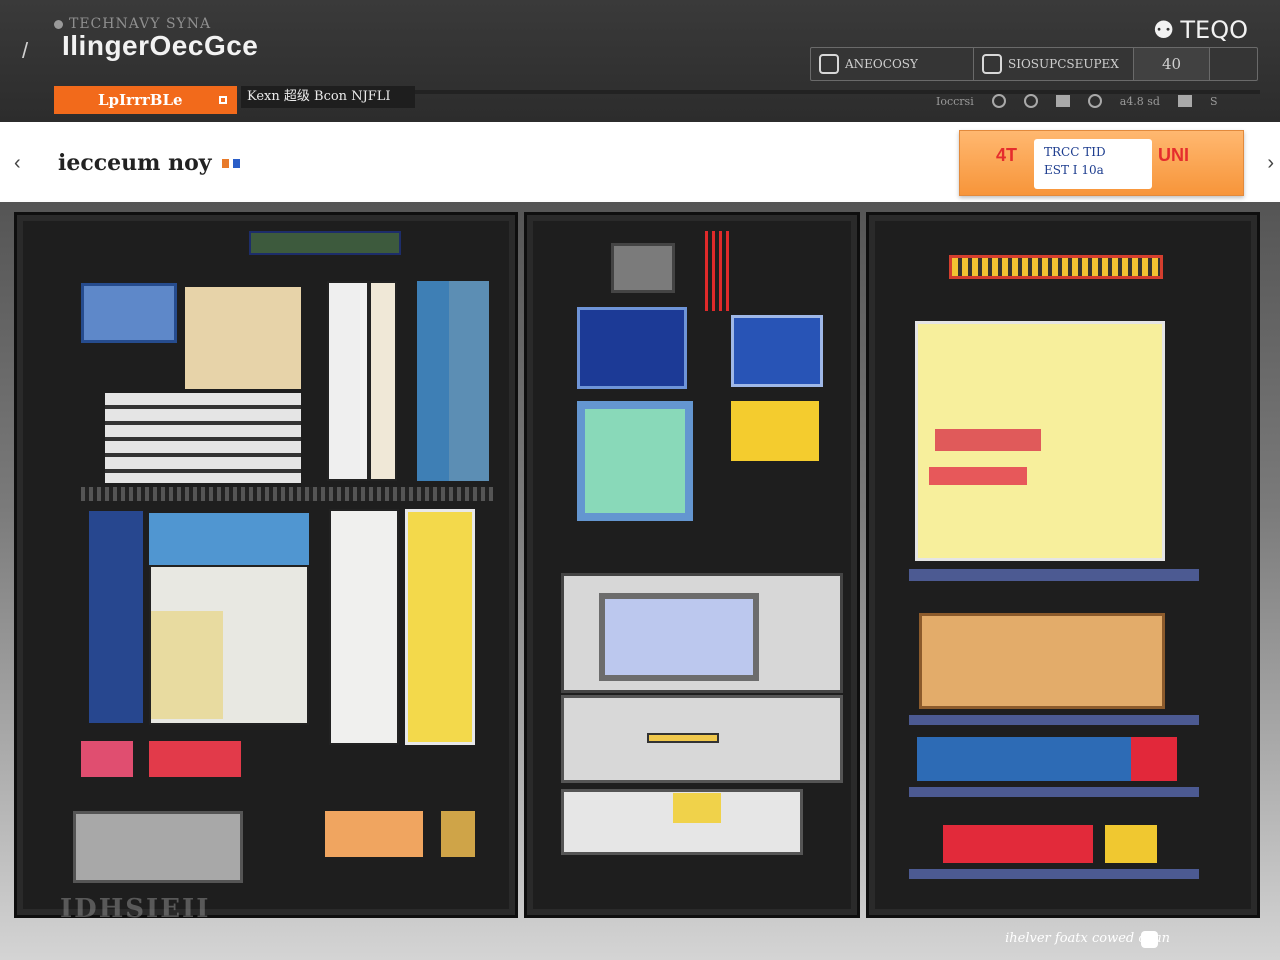  Describe the element at coordinates (17, 163) in the screenshot. I see `chevron-left-icon: ‹` at that location.